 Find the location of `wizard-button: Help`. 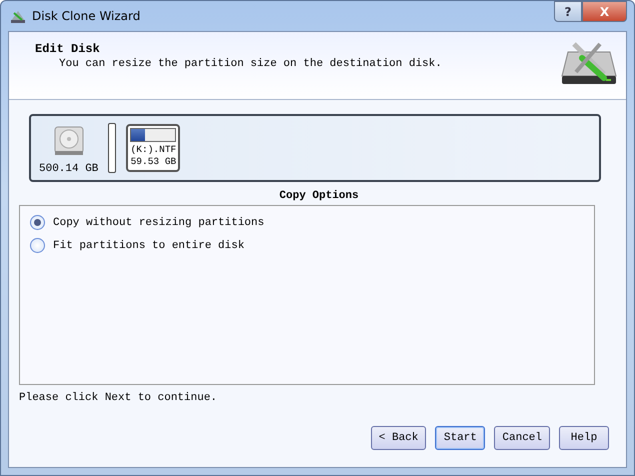

wizard-button: Help is located at coordinates (584, 438).